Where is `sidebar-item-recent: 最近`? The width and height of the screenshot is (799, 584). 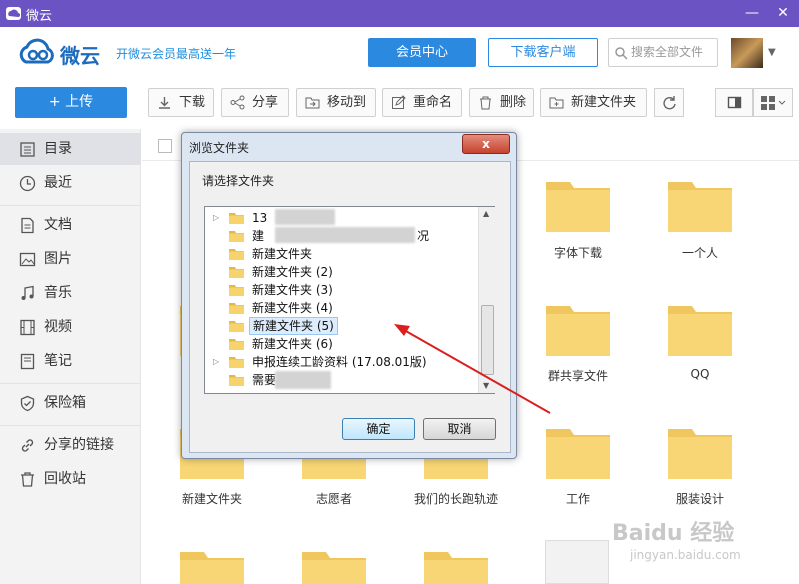 sidebar-item-recent: 最近 is located at coordinates (70, 183).